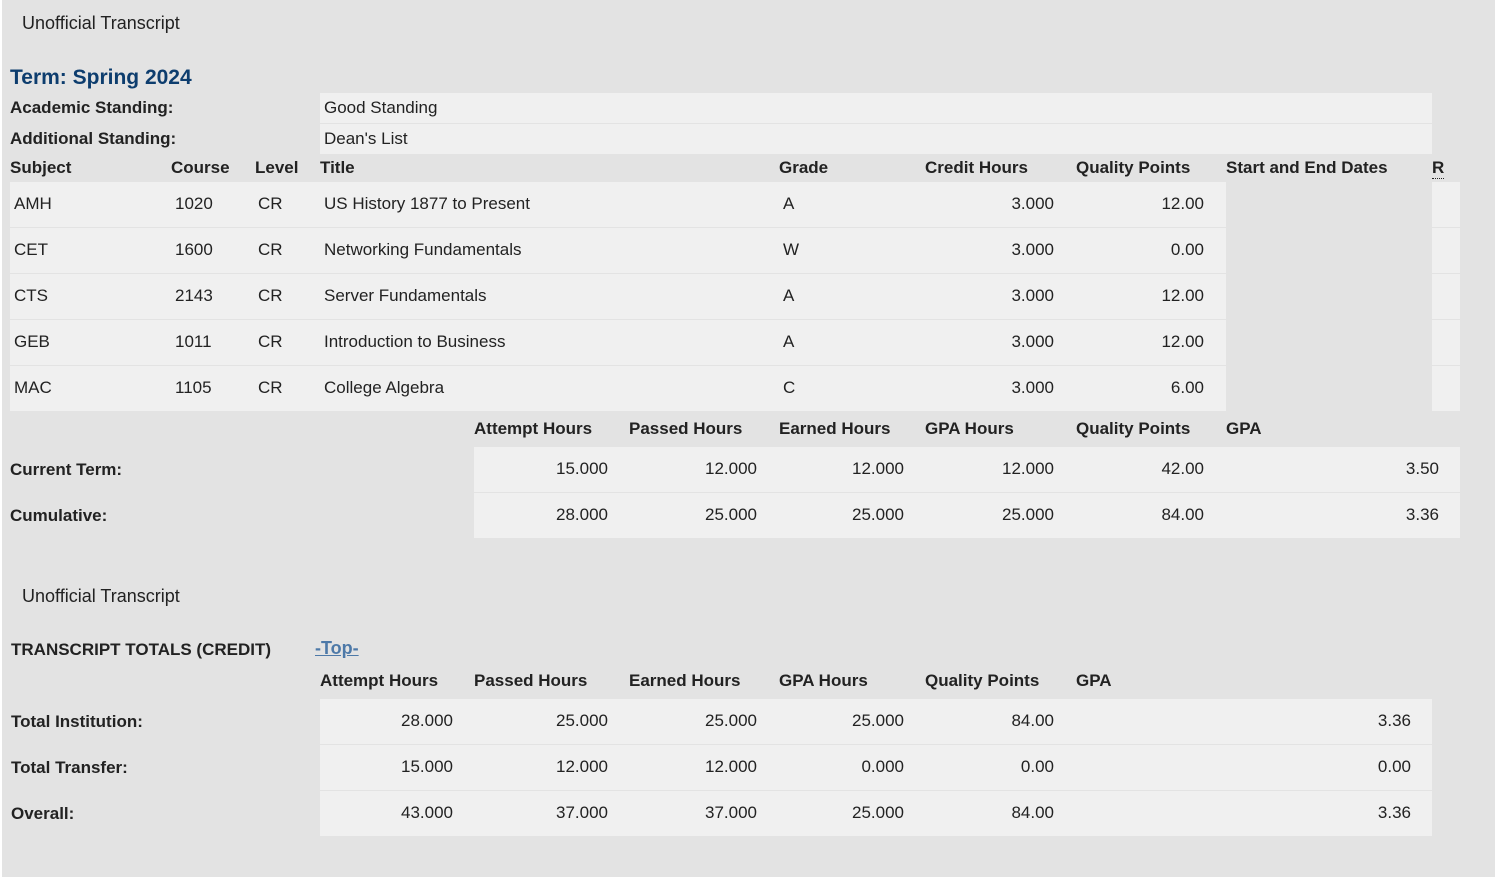  I want to click on col-header-grade: Grade, so click(804, 167).